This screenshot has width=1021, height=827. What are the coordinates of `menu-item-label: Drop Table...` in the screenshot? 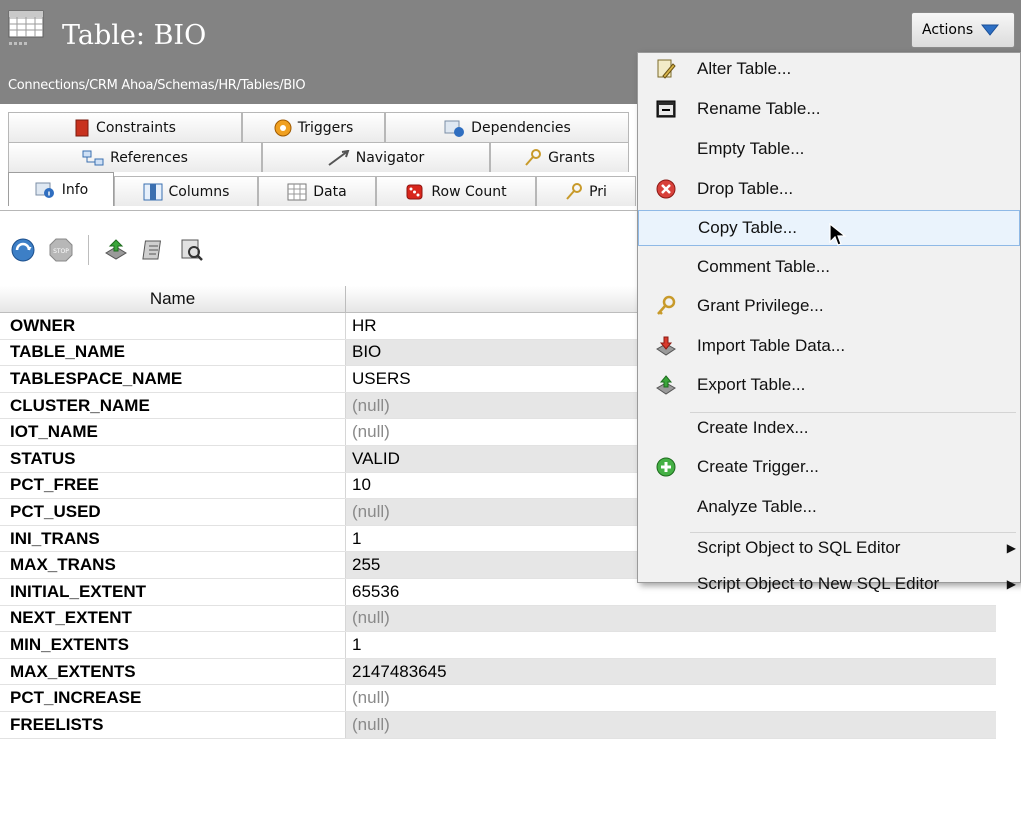 It's located at (745, 188).